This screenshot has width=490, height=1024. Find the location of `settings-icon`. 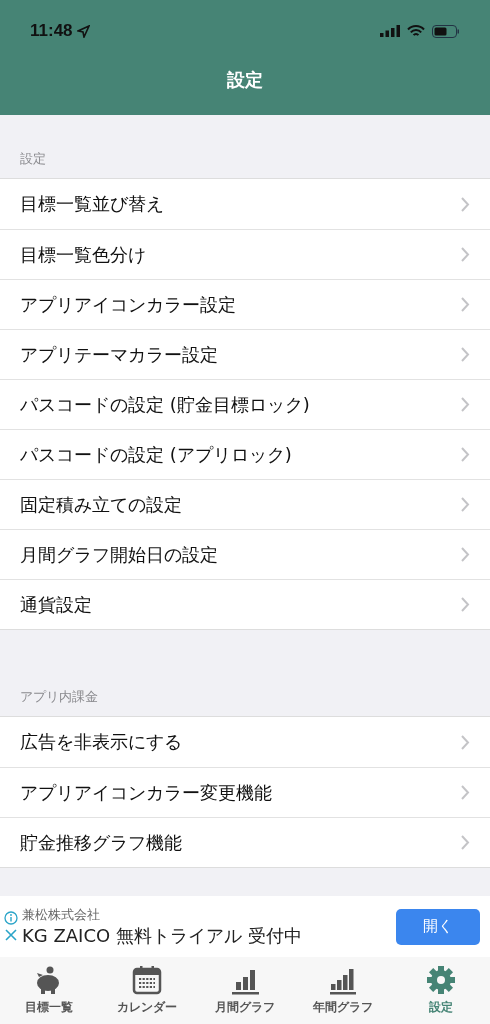

settings-icon is located at coordinates (441, 980).